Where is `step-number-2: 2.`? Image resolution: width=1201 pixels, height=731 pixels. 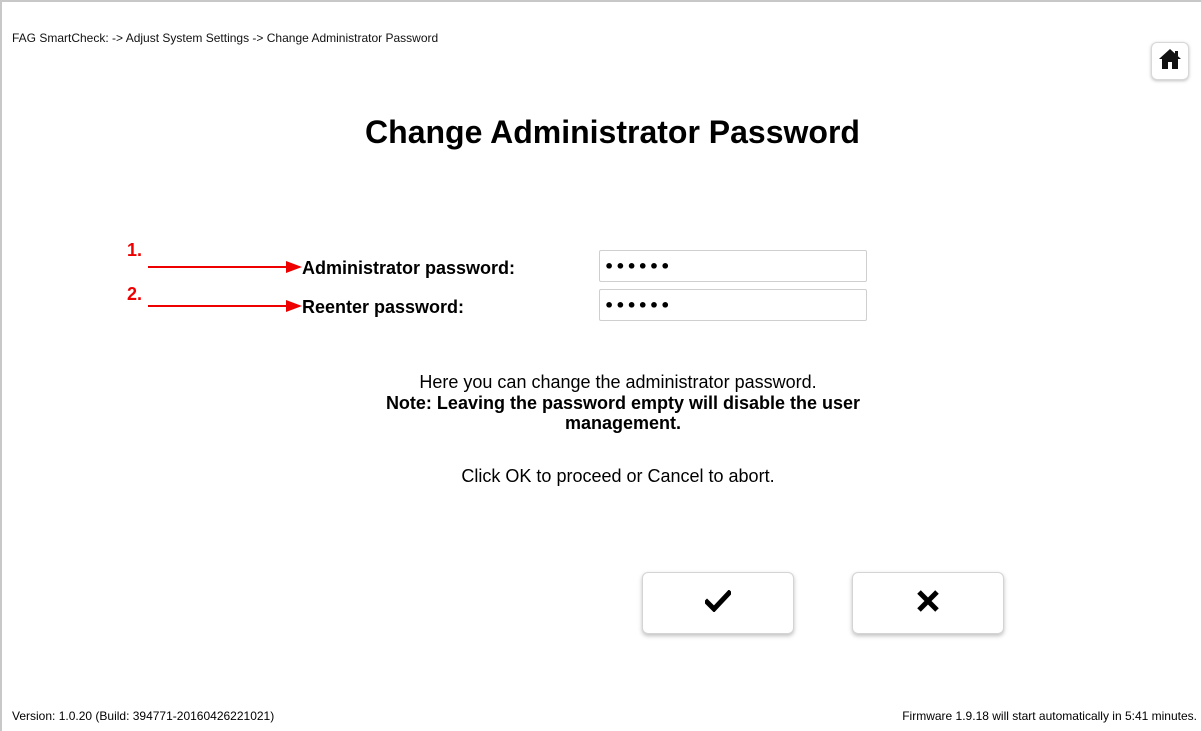
step-number-2: 2. is located at coordinates (135, 294).